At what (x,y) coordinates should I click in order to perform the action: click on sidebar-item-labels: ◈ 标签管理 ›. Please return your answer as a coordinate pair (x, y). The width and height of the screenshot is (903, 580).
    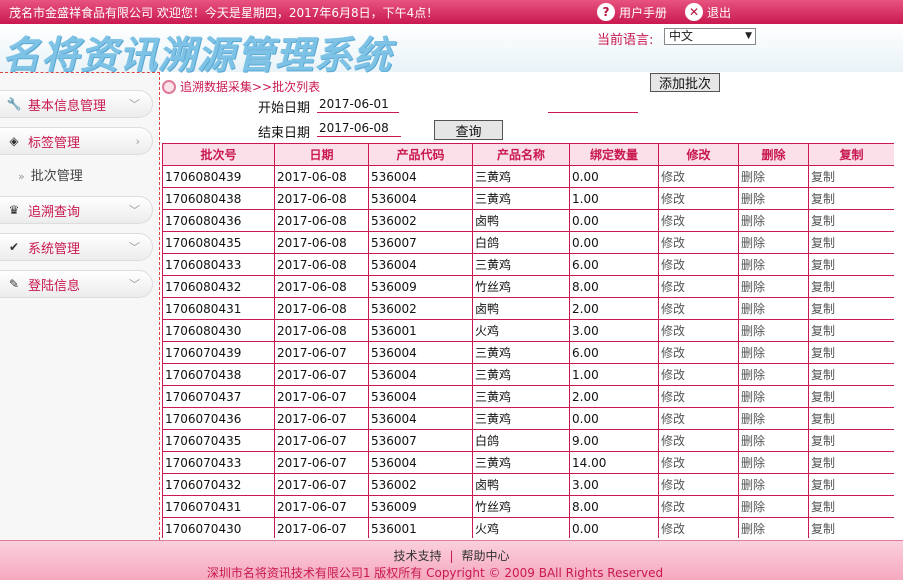
    Looking at the image, I should click on (76, 141).